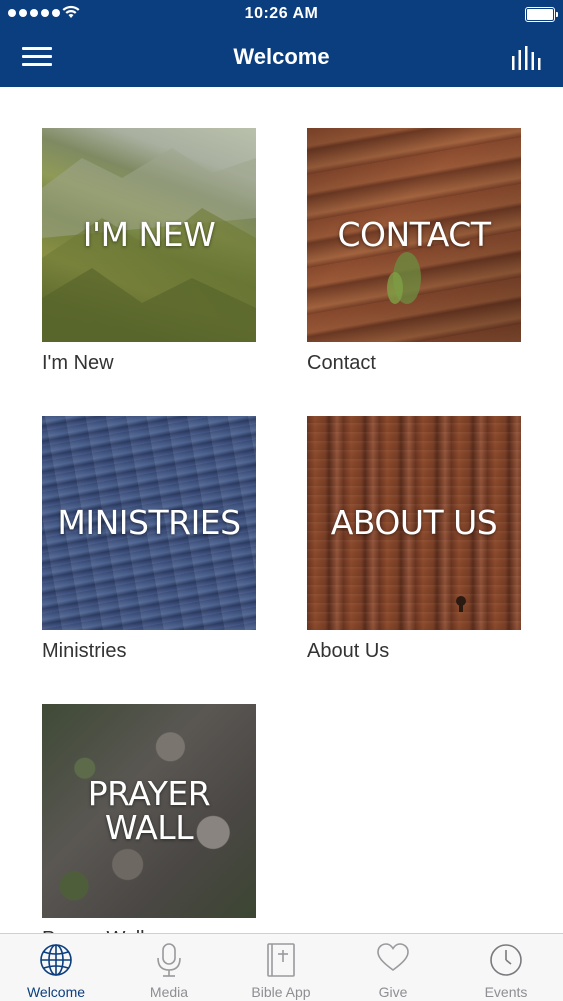  What do you see at coordinates (281, 992) in the screenshot?
I see `tab-label: Bible App` at bounding box center [281, 992].